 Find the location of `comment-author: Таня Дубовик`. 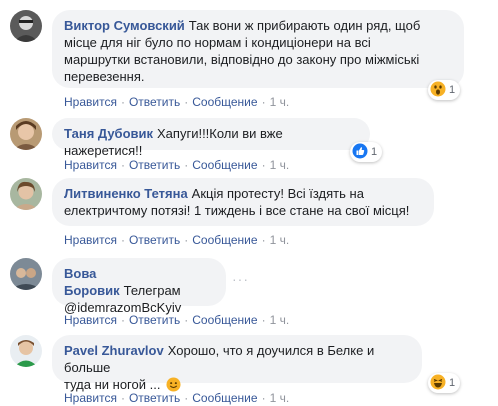

comment-author: Таня Дубовик is located at coordinates (108, 133).